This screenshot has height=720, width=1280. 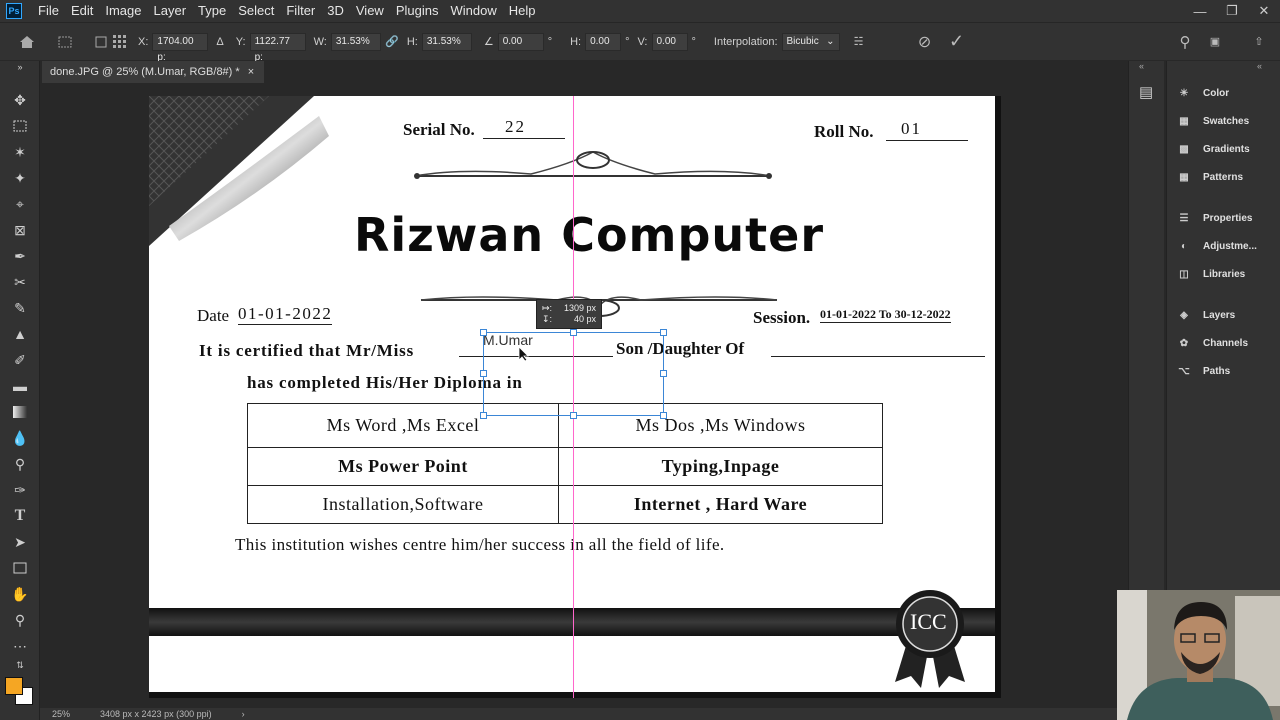 What do you see at coordinates (446, 41) in the screenshot?
I see `height-field: 31.53%` at bounding box center [446, 41].